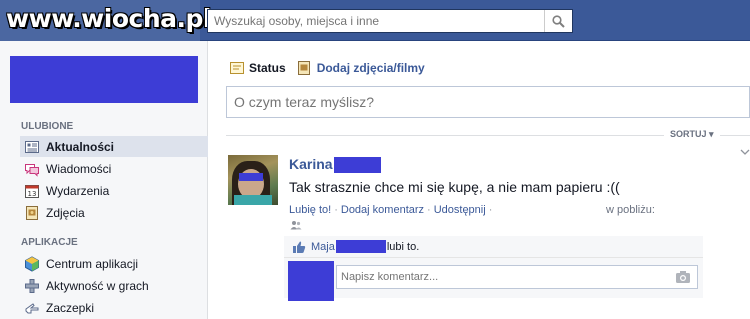 Image resolution: width=750 pixels, height=319 pixels. Describe the element at coordinates (114, 212) in the screenshot. I see `sidebar-item-photos: Zdjęcia` at that location.